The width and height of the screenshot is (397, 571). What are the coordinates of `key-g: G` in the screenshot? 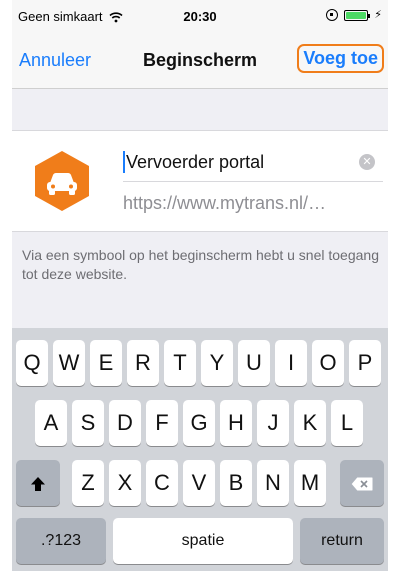 It's located at (199, 423).